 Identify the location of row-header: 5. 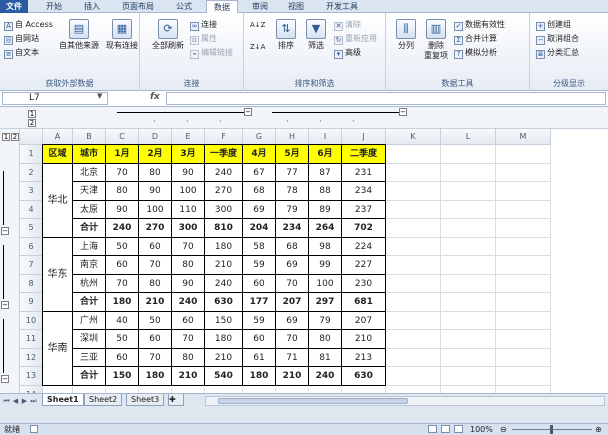
(31, 228).